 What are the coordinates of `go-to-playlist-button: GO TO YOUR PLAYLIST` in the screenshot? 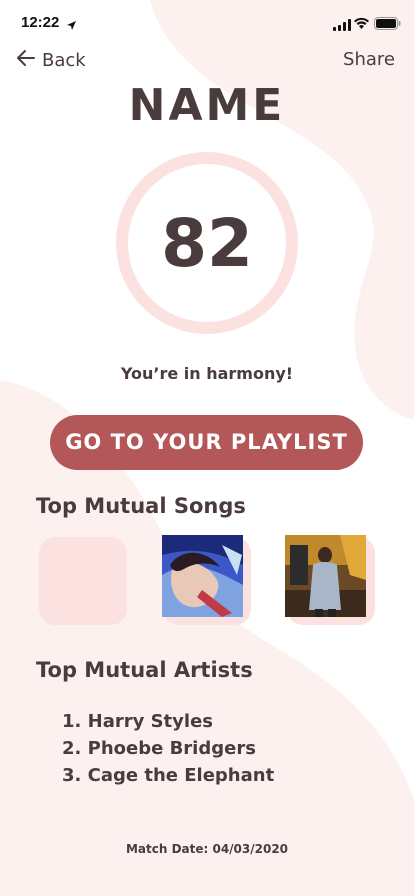 It's located at (206, 442).